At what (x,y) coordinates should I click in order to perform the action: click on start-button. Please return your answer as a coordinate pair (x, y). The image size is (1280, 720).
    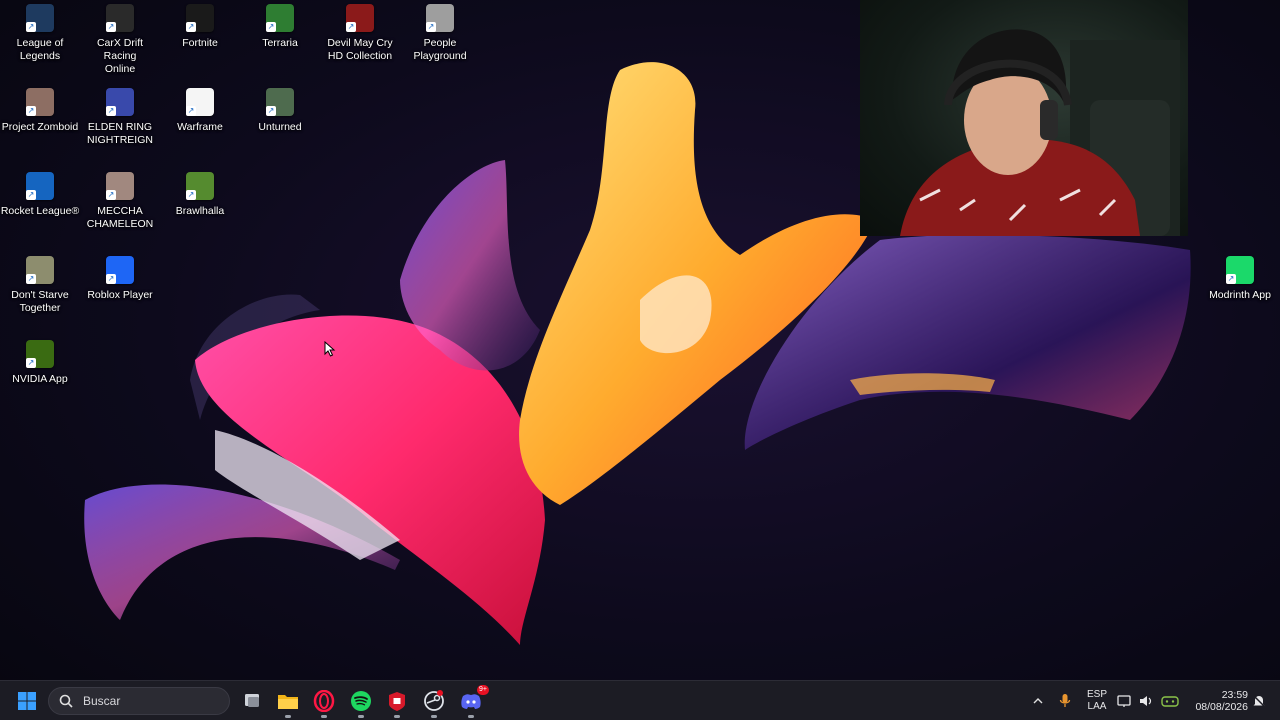
    Looking at the image, I should click on (27, 701).